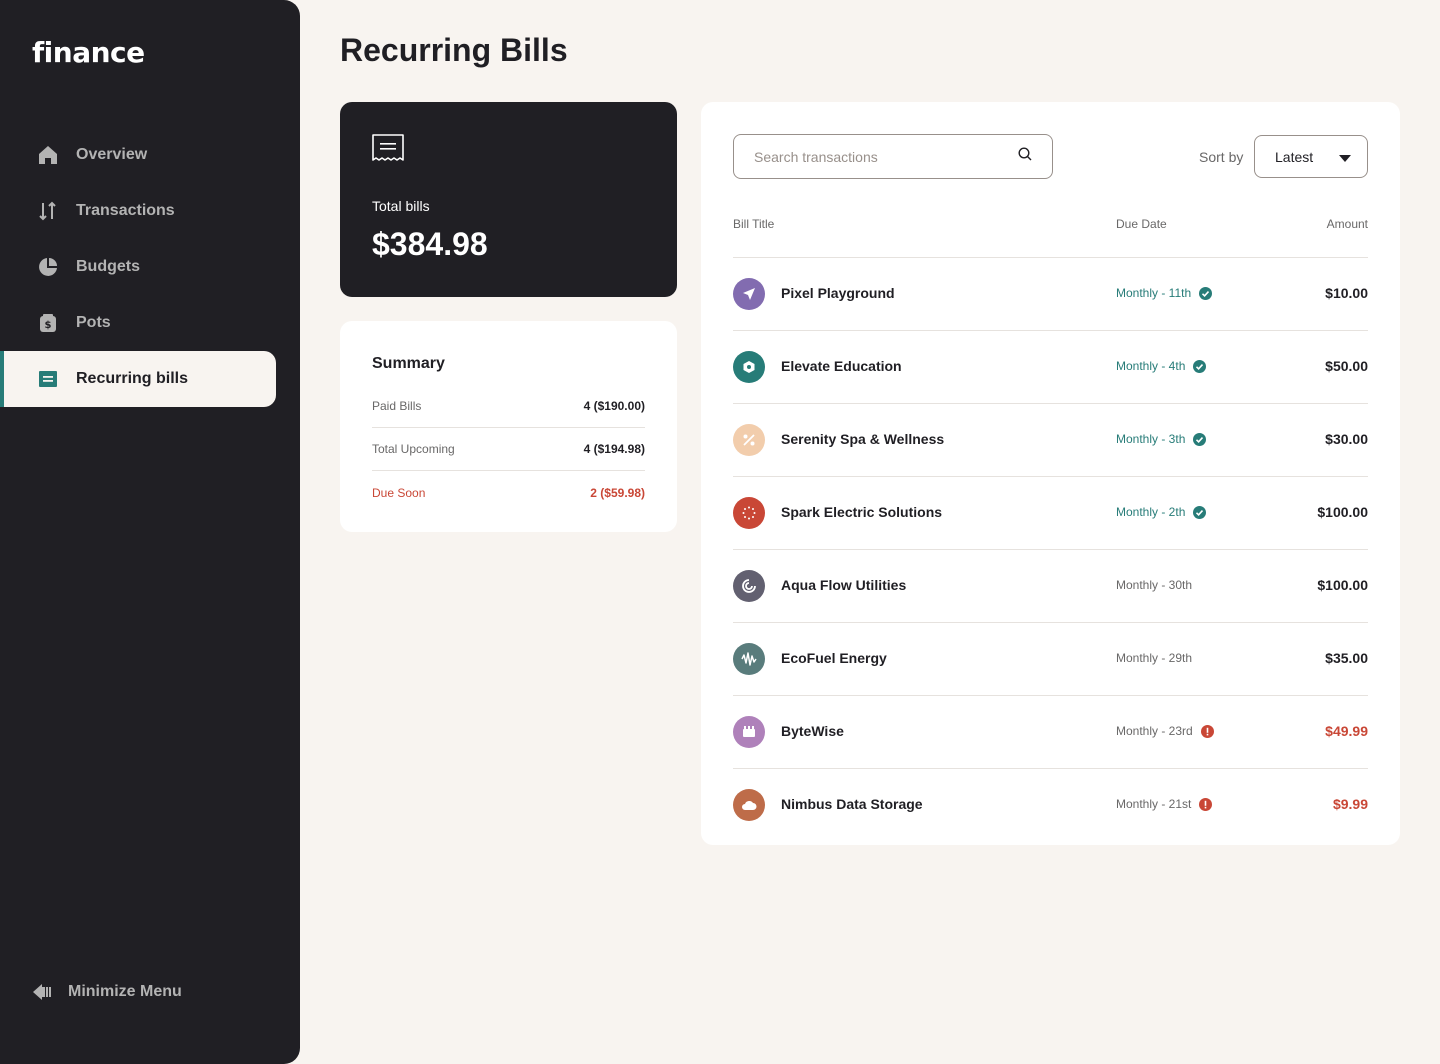 The width and height of the screenshot is (1440, 1064). I want to click on summary-row-label: Total Upcoming, so click(413, 449).